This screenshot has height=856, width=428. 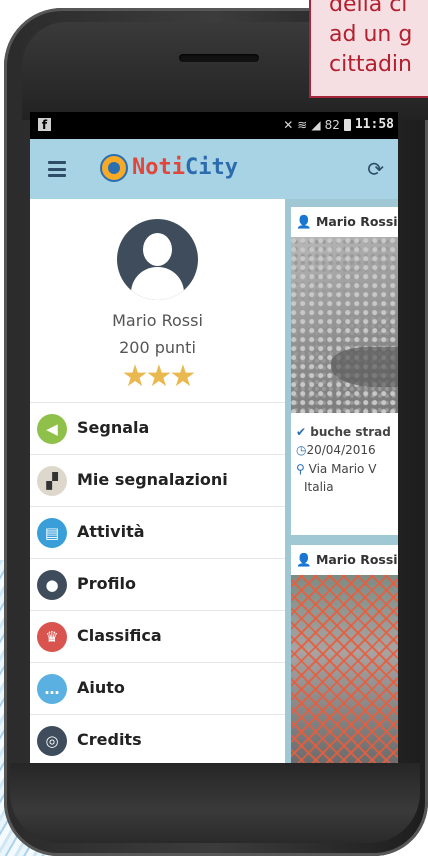 I want to click on app-bar: NotiCity ⟳, so click(x=214, y=169).